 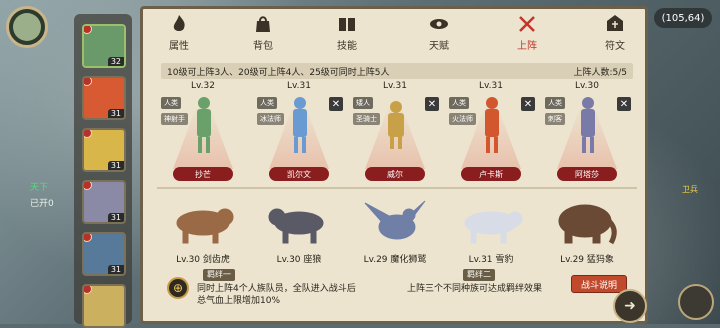 What do you see at coordinates (395, 260) in the screenshot?
I see `pet-label: Lv.29 魔化狮鹫` at bounding box center [395, 260].